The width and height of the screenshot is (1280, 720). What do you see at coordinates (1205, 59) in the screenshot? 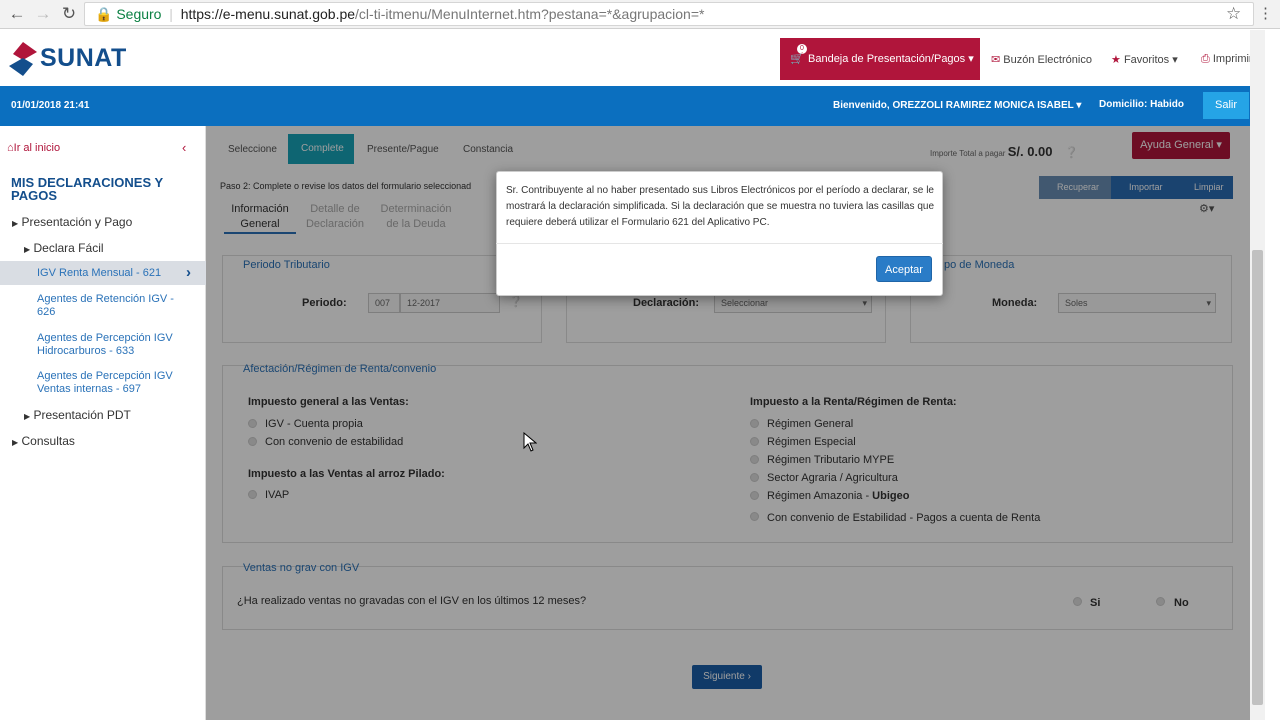
I see `printer-icon: ⎙` at bounding box center [1205, 59].